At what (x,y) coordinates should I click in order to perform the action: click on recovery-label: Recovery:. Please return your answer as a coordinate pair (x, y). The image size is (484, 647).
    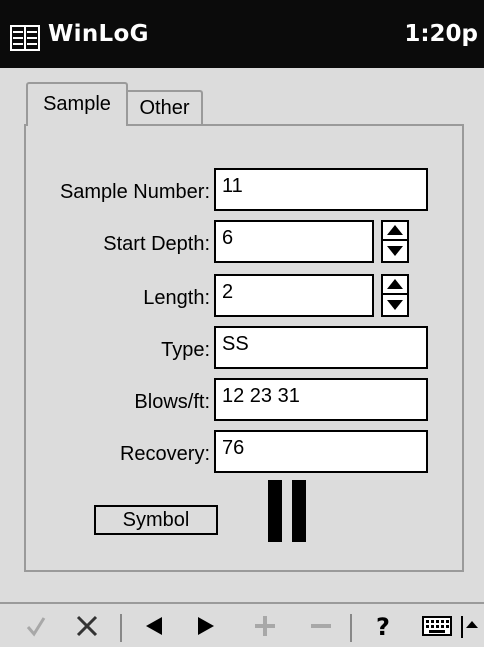
    Looking at the image, I should click on (164, 454).